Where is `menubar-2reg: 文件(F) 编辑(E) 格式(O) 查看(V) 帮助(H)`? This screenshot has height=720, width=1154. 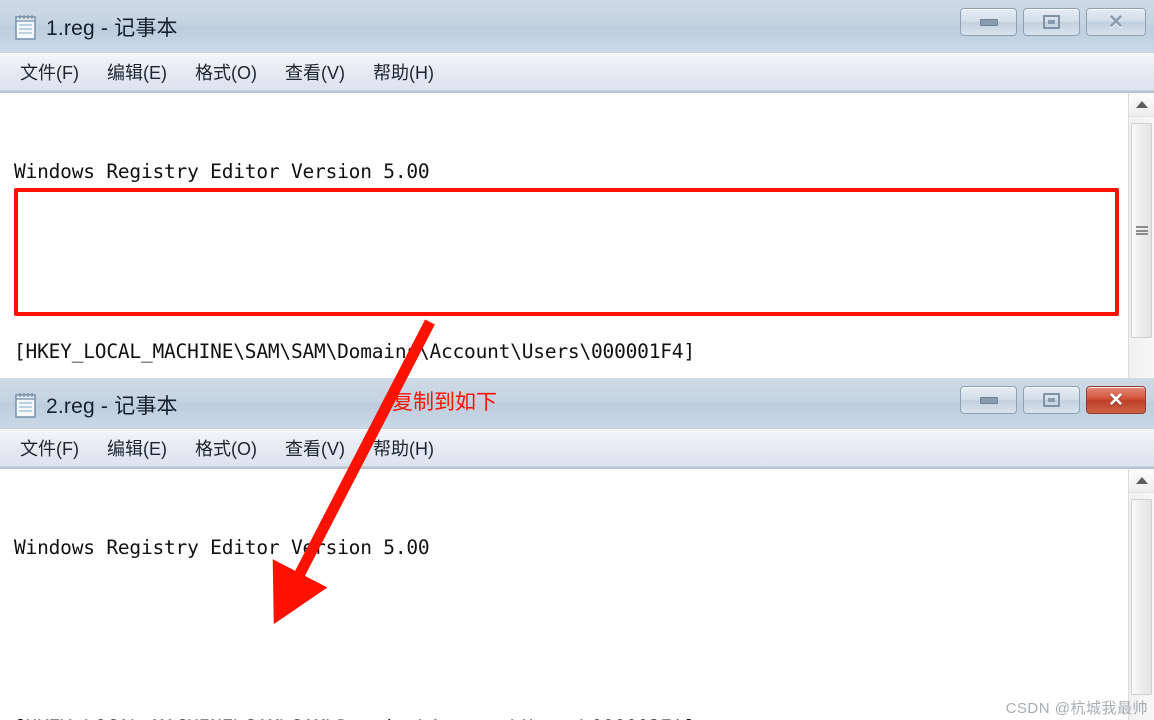
menubar-2reg: 文件(F) 编辑(E) 格式(O) 查看(V) 帮助(H) is located at coordinates (577, 448).